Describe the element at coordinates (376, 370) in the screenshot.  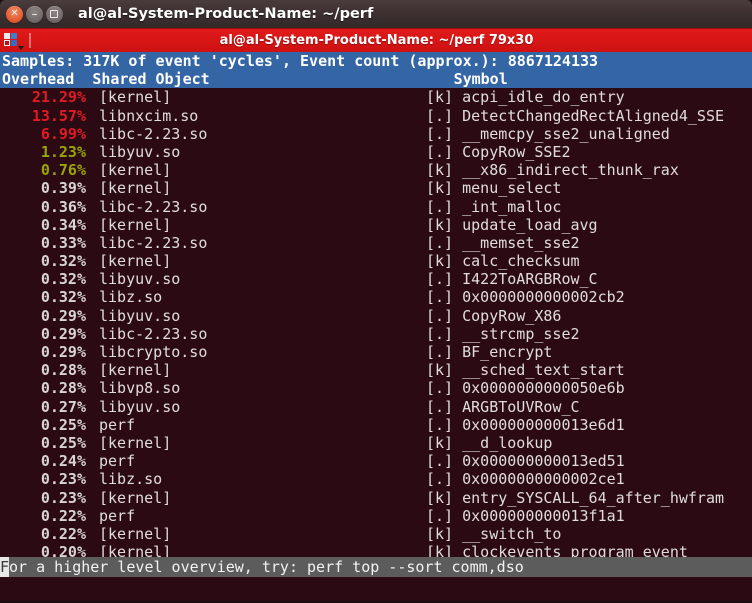
I see `table-row: 0.28% [kernel] [k] __sched_text_start` at that location.